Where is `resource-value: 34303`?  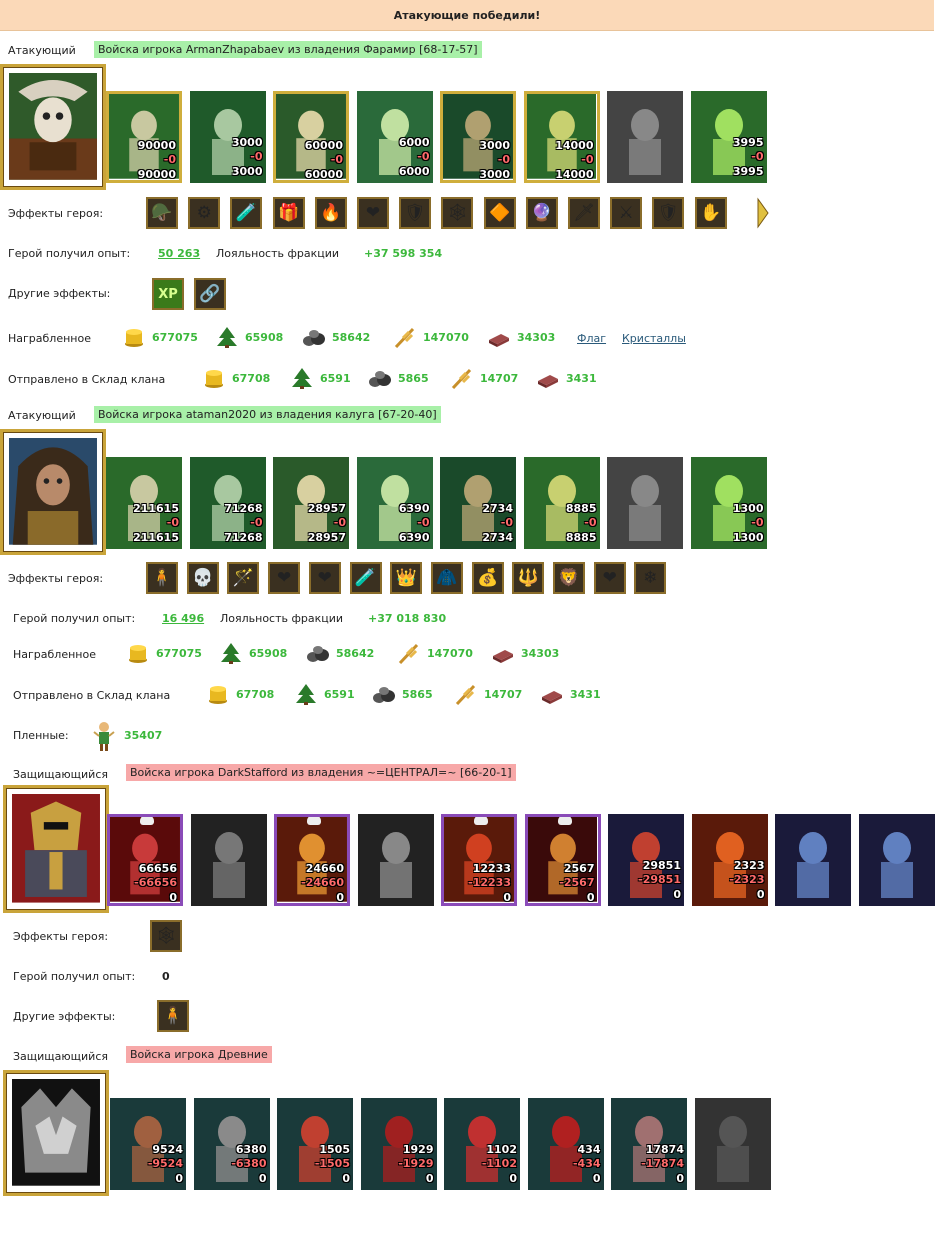 resource-value: 34303 is located at coordinates (540, 653).